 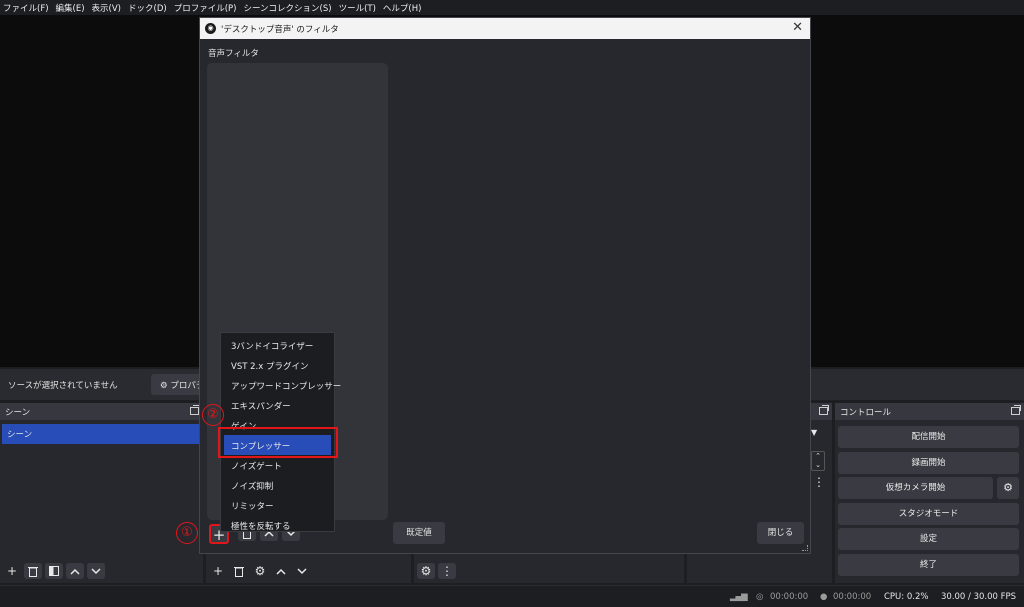 I want to click on record-icon: ●, so click(x=824, y=597).